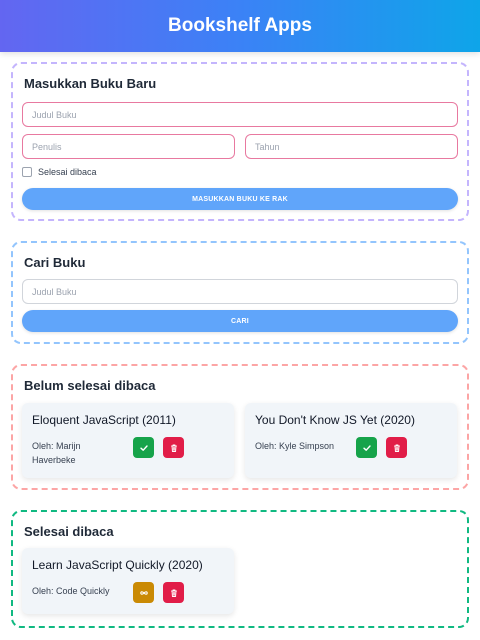 The width and height of the screenshot is (480, 640). What do you see at coordinates (67, 172) in the screenshot?
I see `is-complete-label: Selesai dibaca` at bounding box center [67, 172].